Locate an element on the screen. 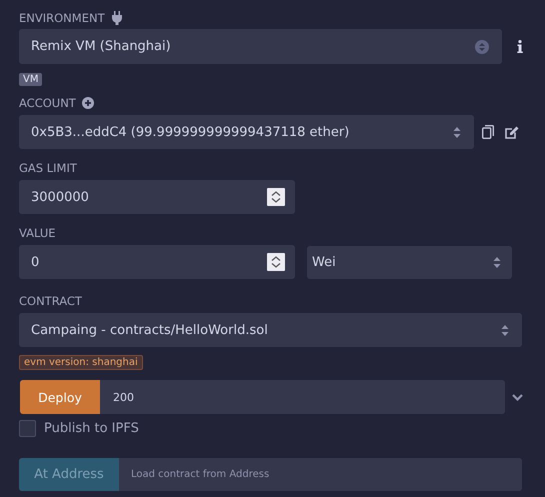  gas-limit-field: 3000000 is located at coordinates (157, 197).